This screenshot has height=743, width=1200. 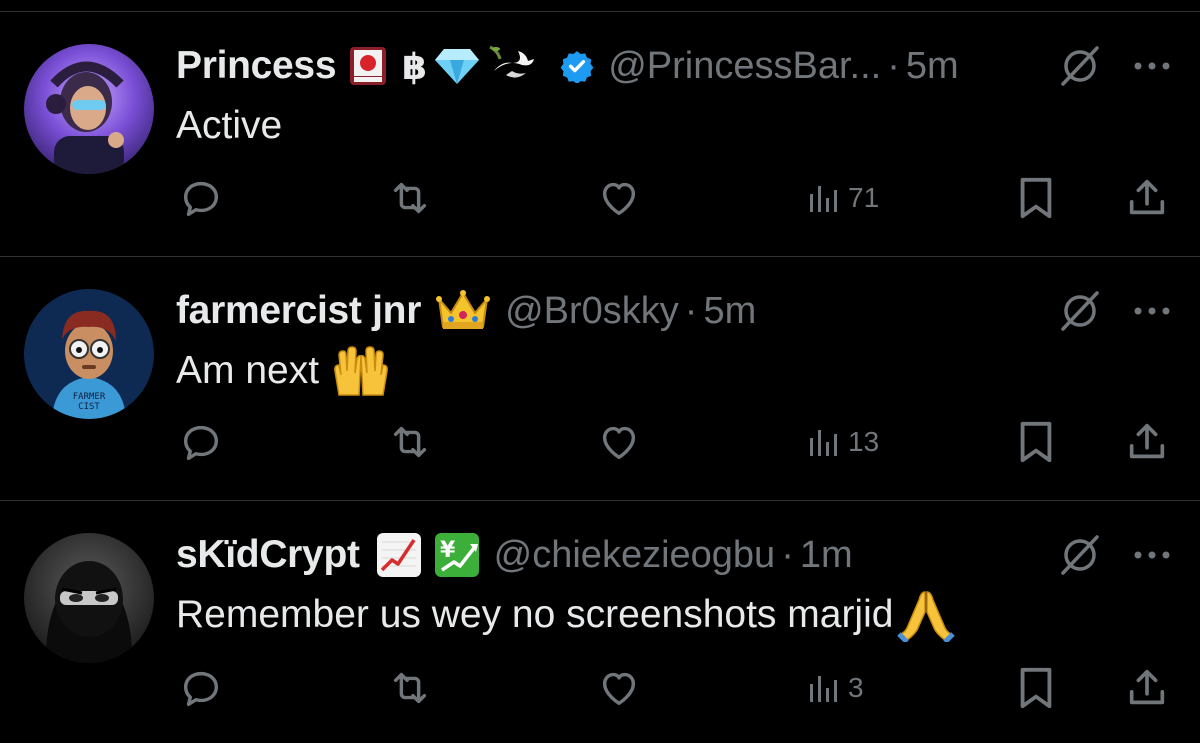 I want to click on display-name: sKïdCrypt, so click(x=268, y=555).